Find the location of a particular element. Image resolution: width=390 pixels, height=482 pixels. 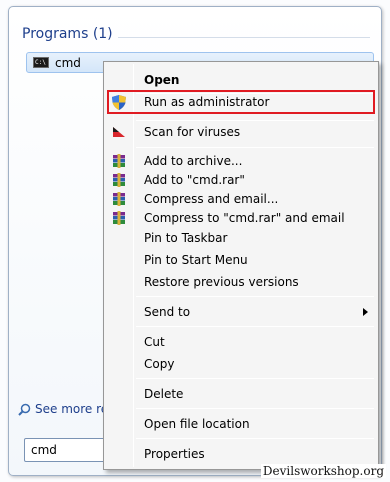

menu-item-label: Copy is located at coordinates (159, 364).